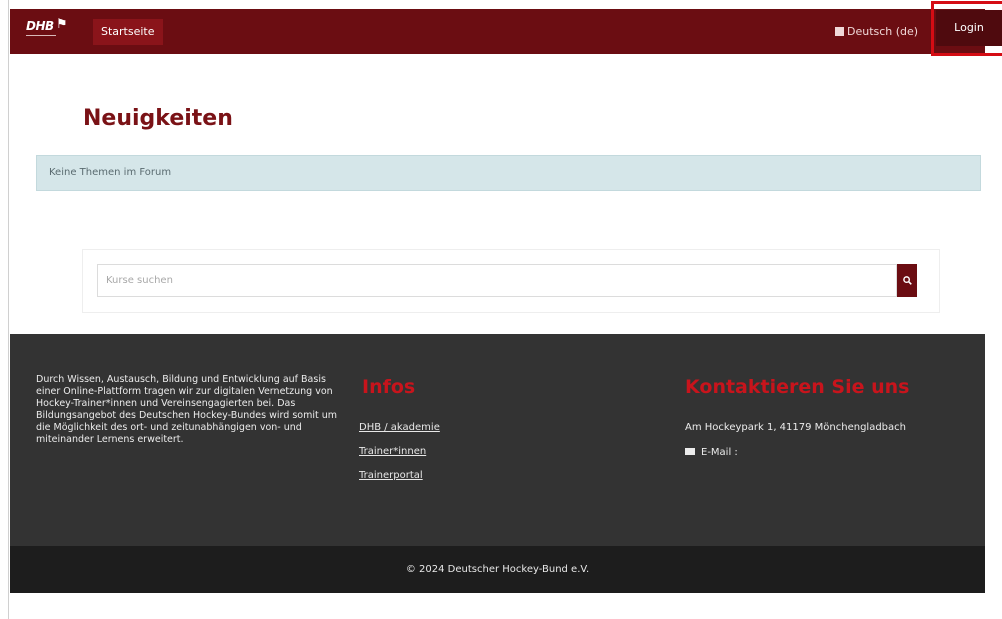 This screenshot has width=1002, height=619. I want to click on dhb-logo: DHB ⚑, so click(47, 31).